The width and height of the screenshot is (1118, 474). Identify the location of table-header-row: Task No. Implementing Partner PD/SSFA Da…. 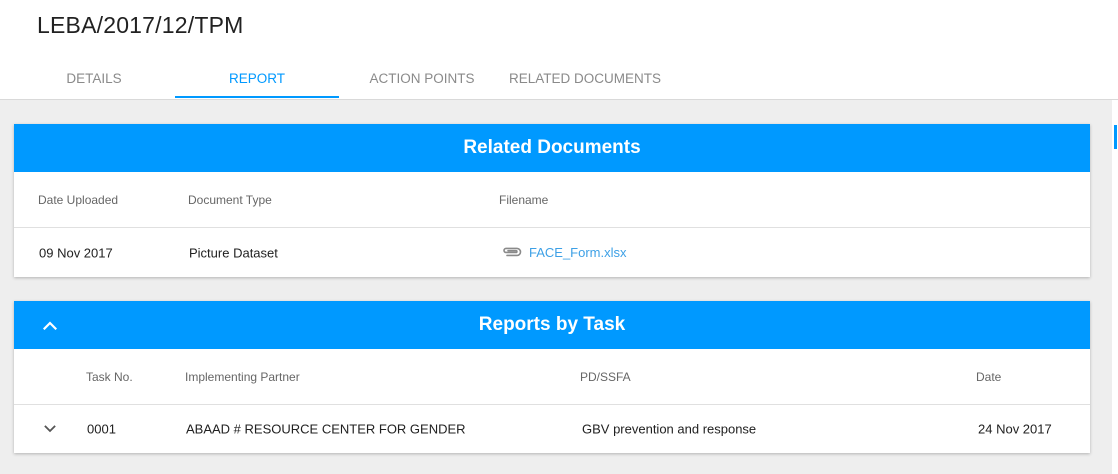
(552, 377).